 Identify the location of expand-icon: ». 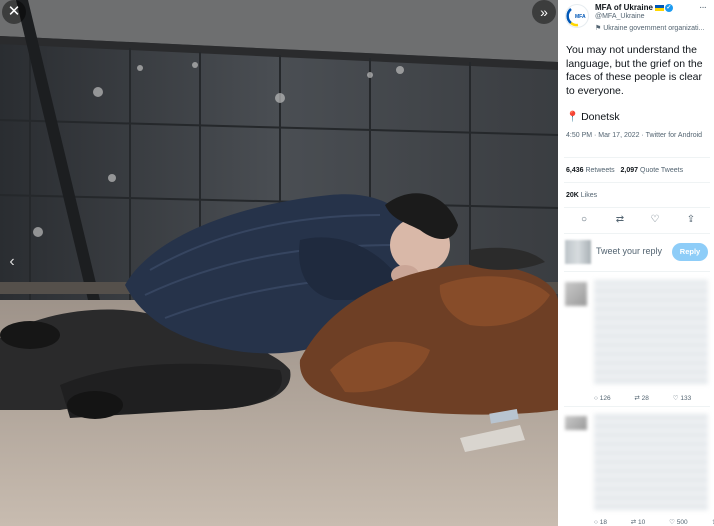
(544, 12).